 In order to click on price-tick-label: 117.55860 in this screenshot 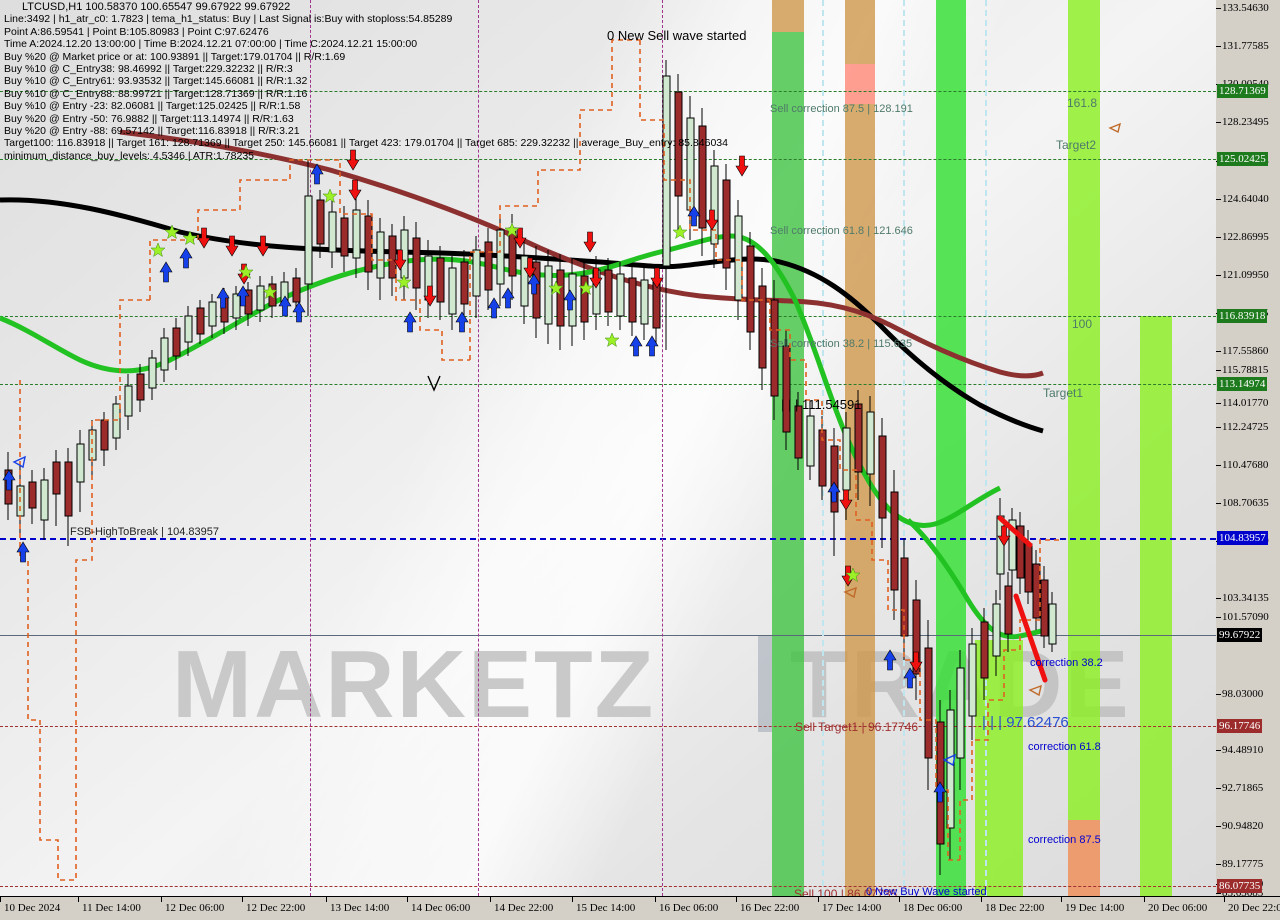, I will do `click(1245, 351)`.